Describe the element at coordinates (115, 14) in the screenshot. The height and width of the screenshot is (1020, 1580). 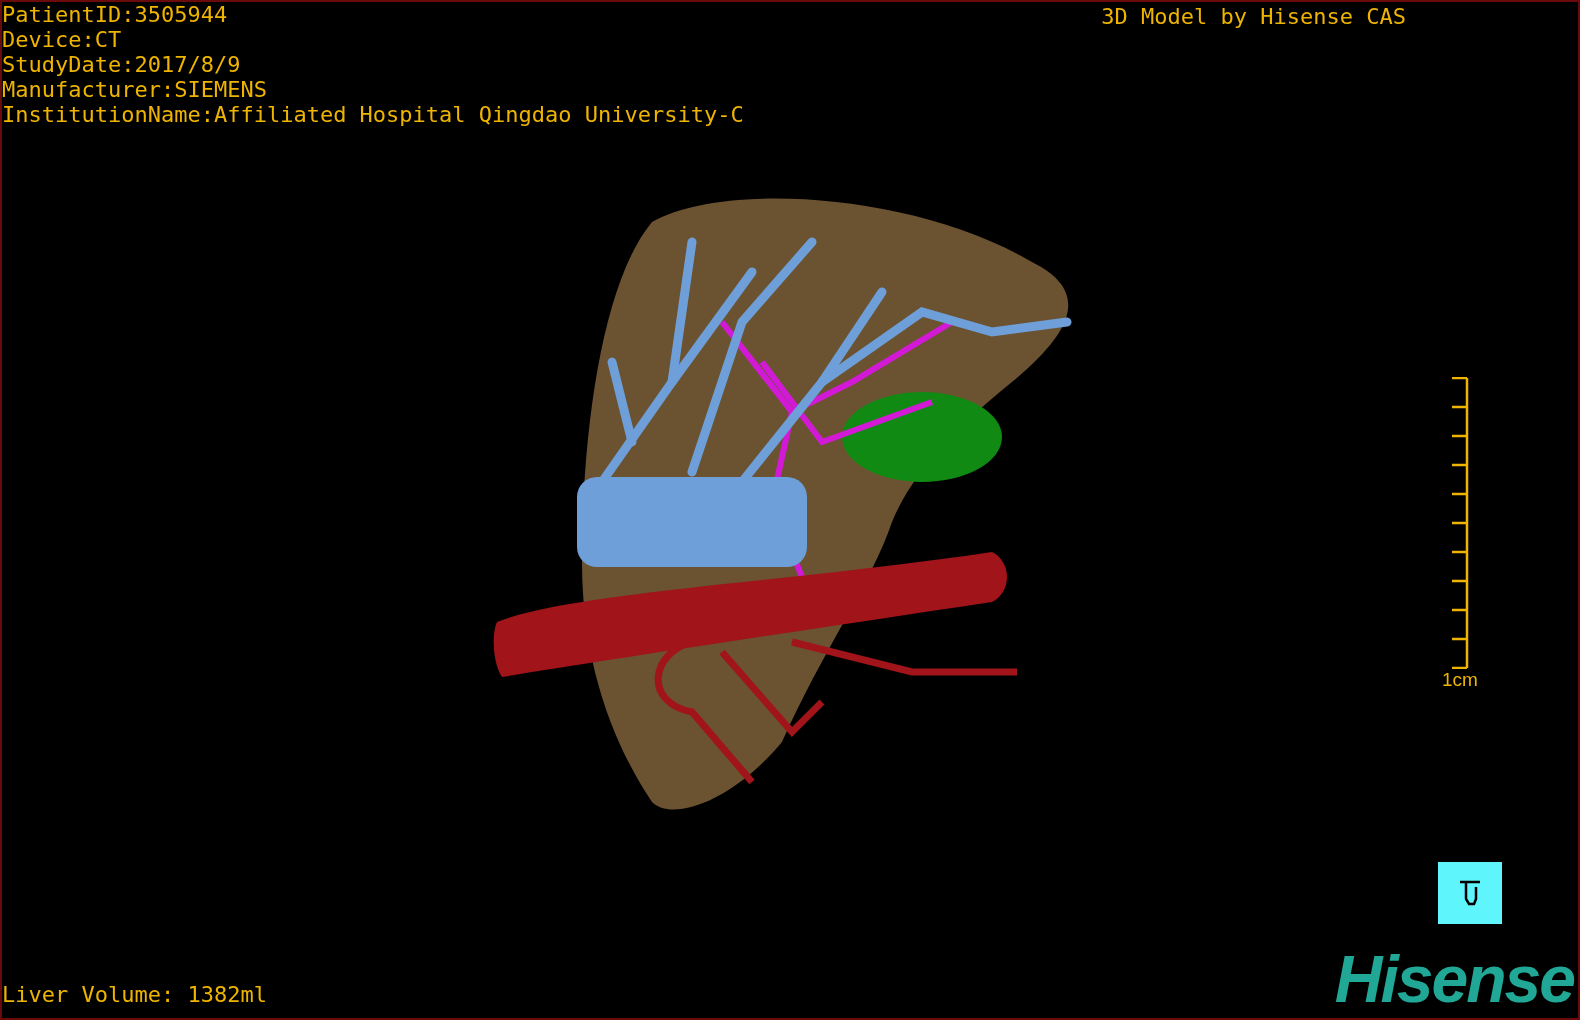
I see `patient-info-text: PatientID:3505944` at that location.